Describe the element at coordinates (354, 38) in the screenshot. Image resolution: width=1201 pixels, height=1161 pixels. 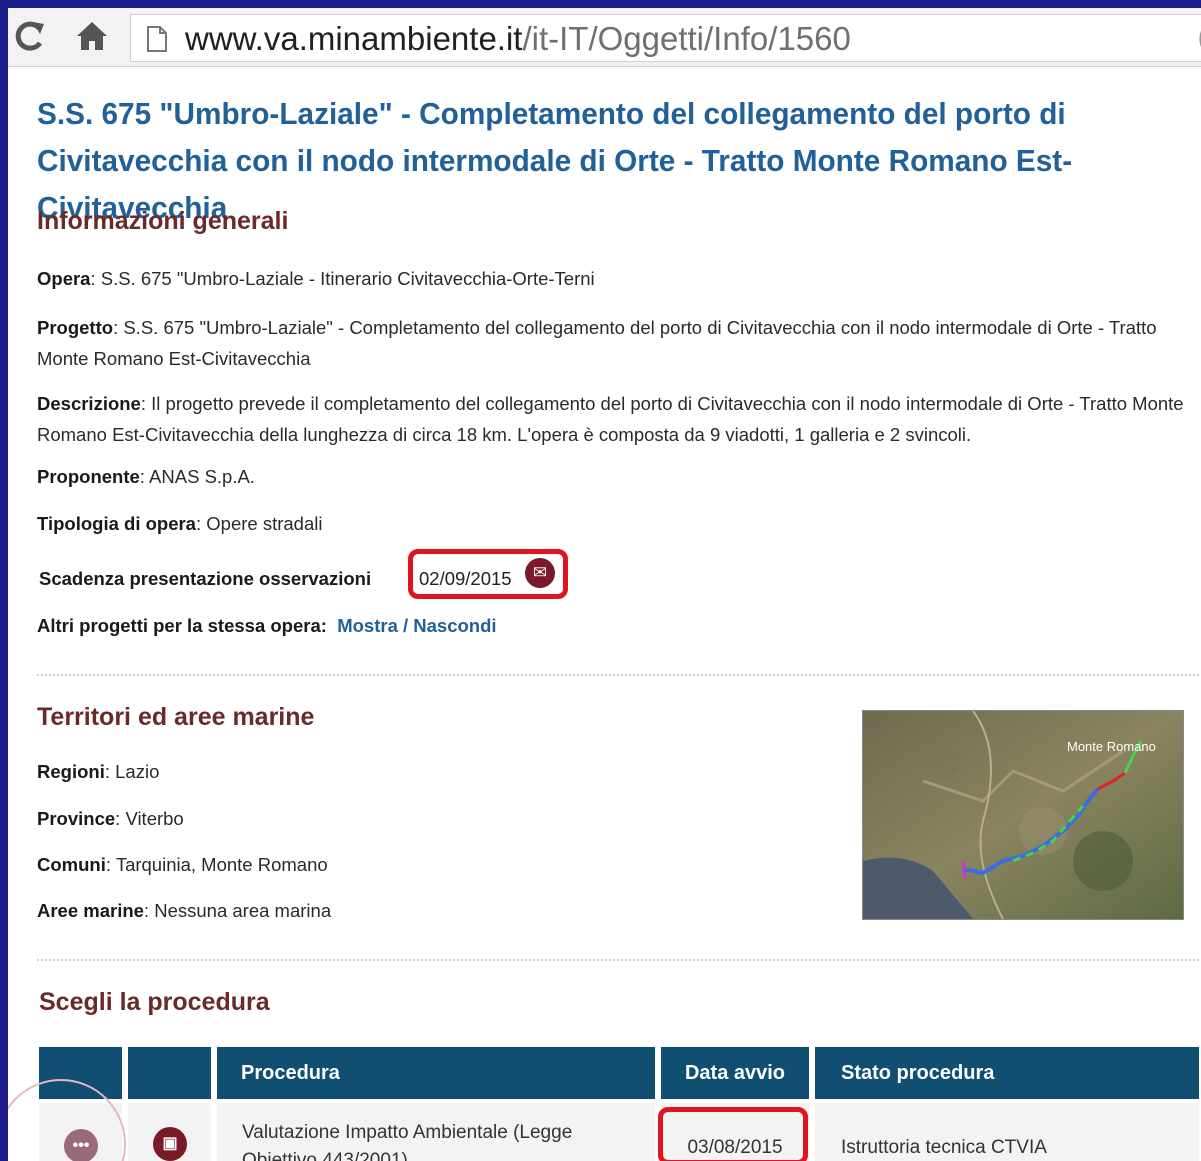
I see `url-host: www.va.minambiente.it` at that location.